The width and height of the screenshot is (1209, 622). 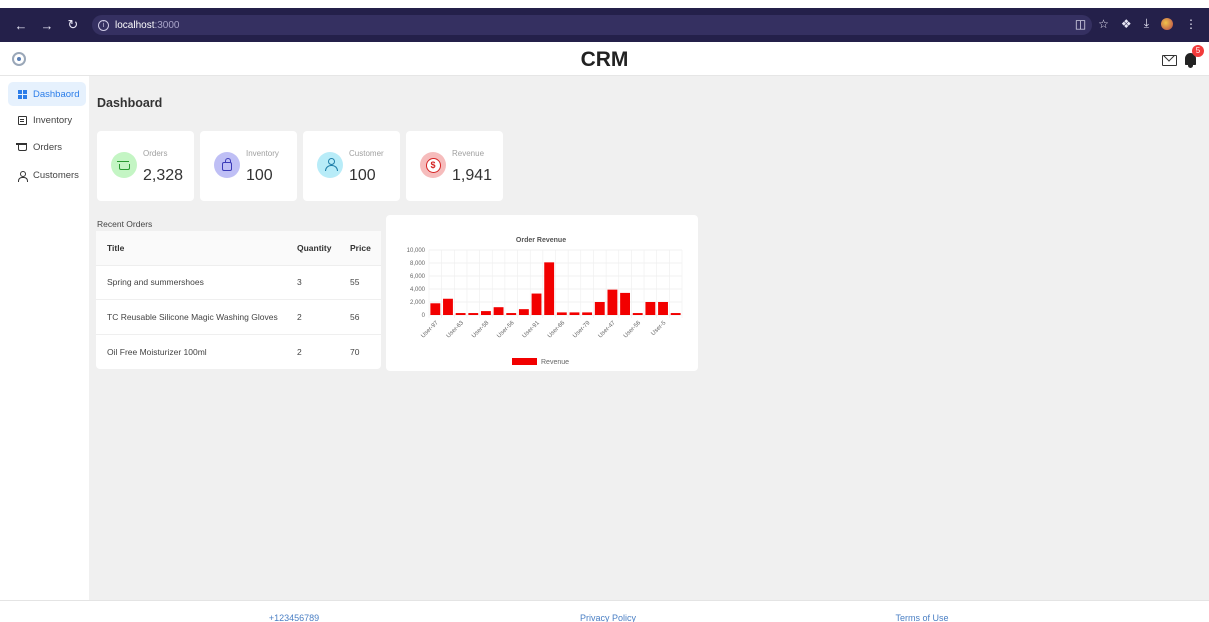 What do you see at coordinates (604, 611) in the screenshot?
I see `footer: +123456789 Privacy Policy Terms of Use` at bounding box center [604, 611].